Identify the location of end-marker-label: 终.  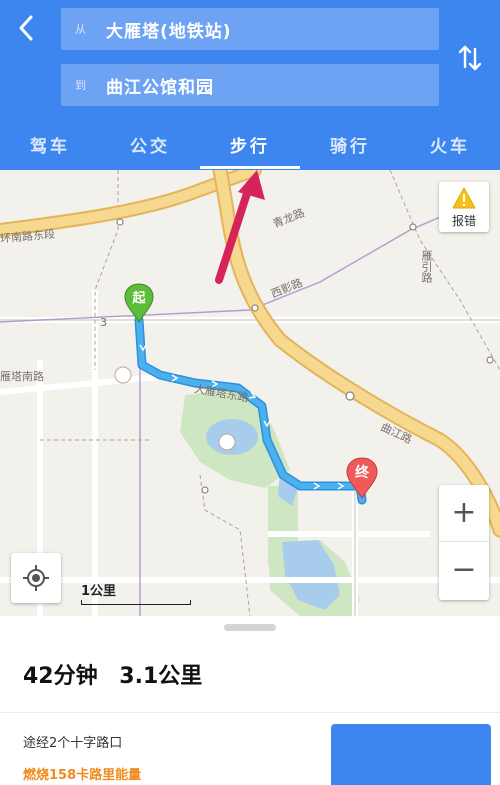
(362, 473).